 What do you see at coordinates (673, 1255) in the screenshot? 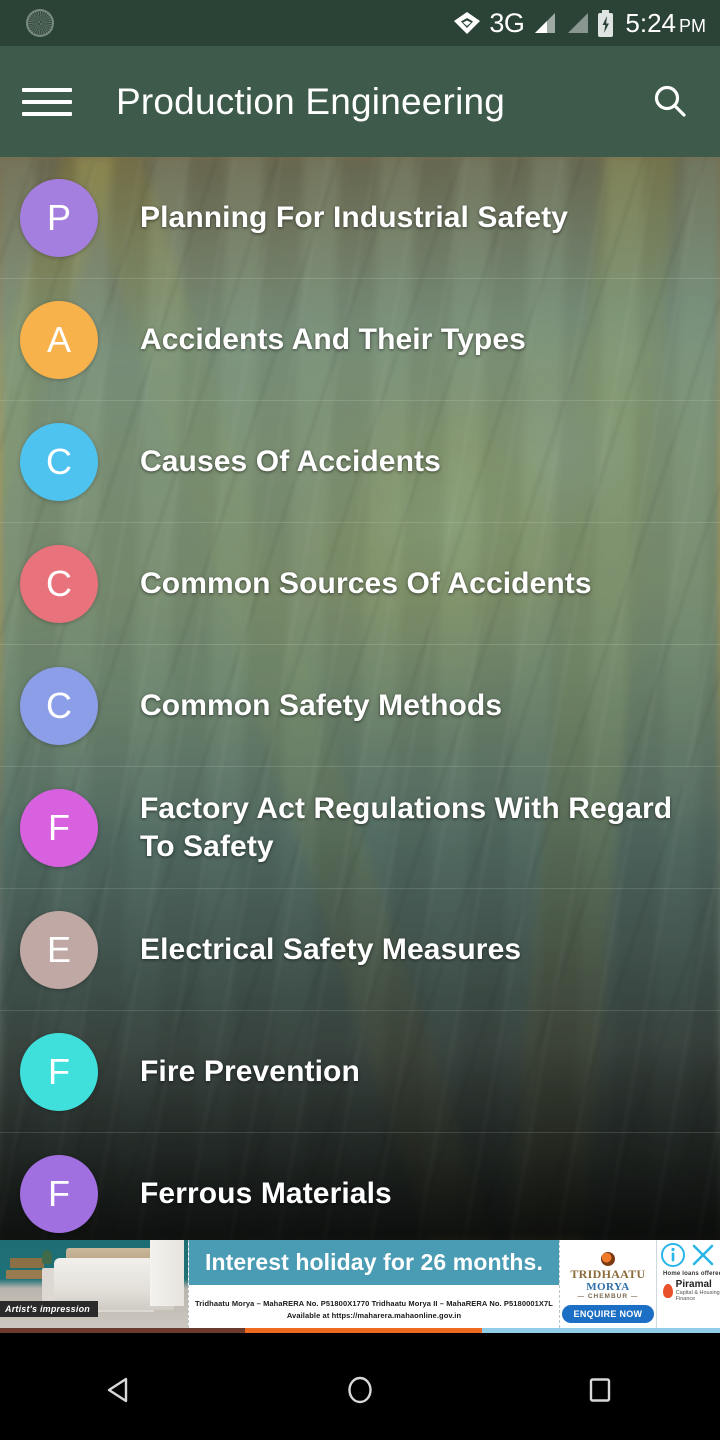
I see `ad-info-icon` at bounding box center [673, 1255].